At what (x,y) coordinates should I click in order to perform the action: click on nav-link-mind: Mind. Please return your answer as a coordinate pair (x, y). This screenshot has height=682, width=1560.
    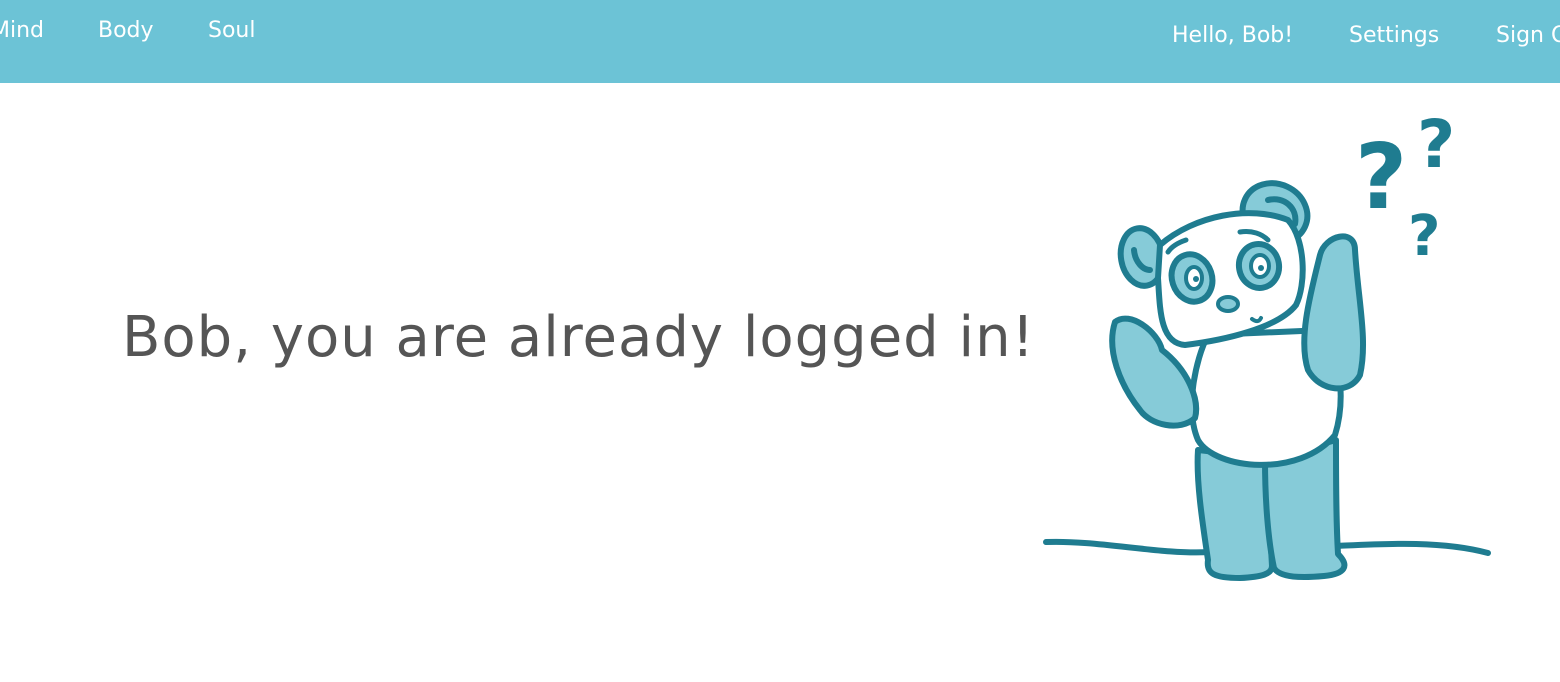
    Looking at the image, I should click on (22, 31).